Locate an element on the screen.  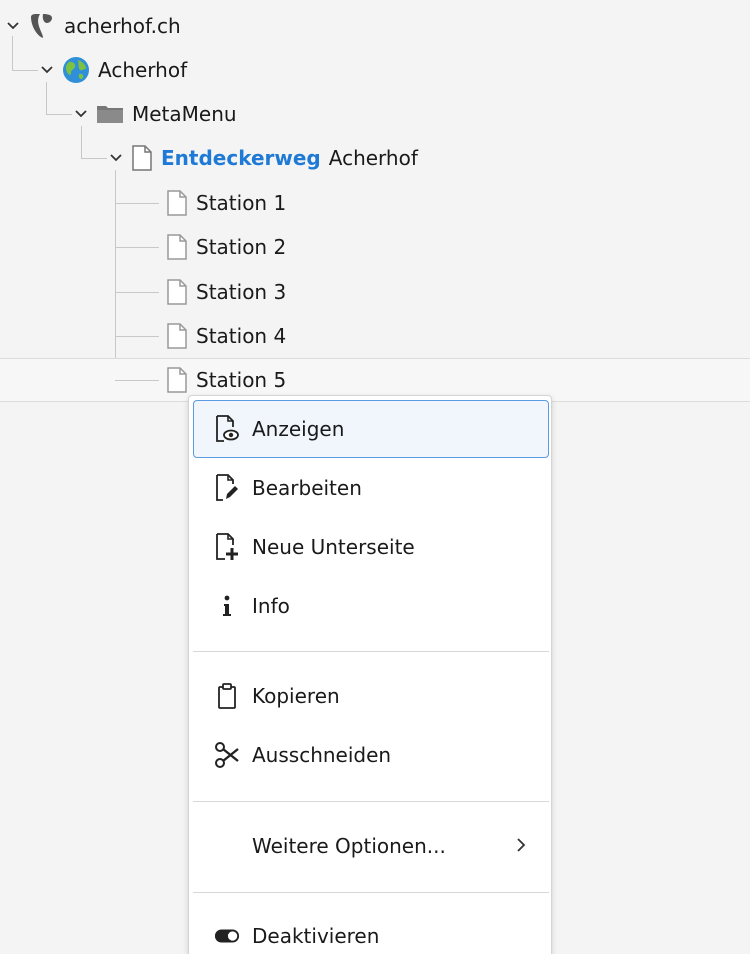
tree-node-label: Station 3 is located at coordinates (241, 292).